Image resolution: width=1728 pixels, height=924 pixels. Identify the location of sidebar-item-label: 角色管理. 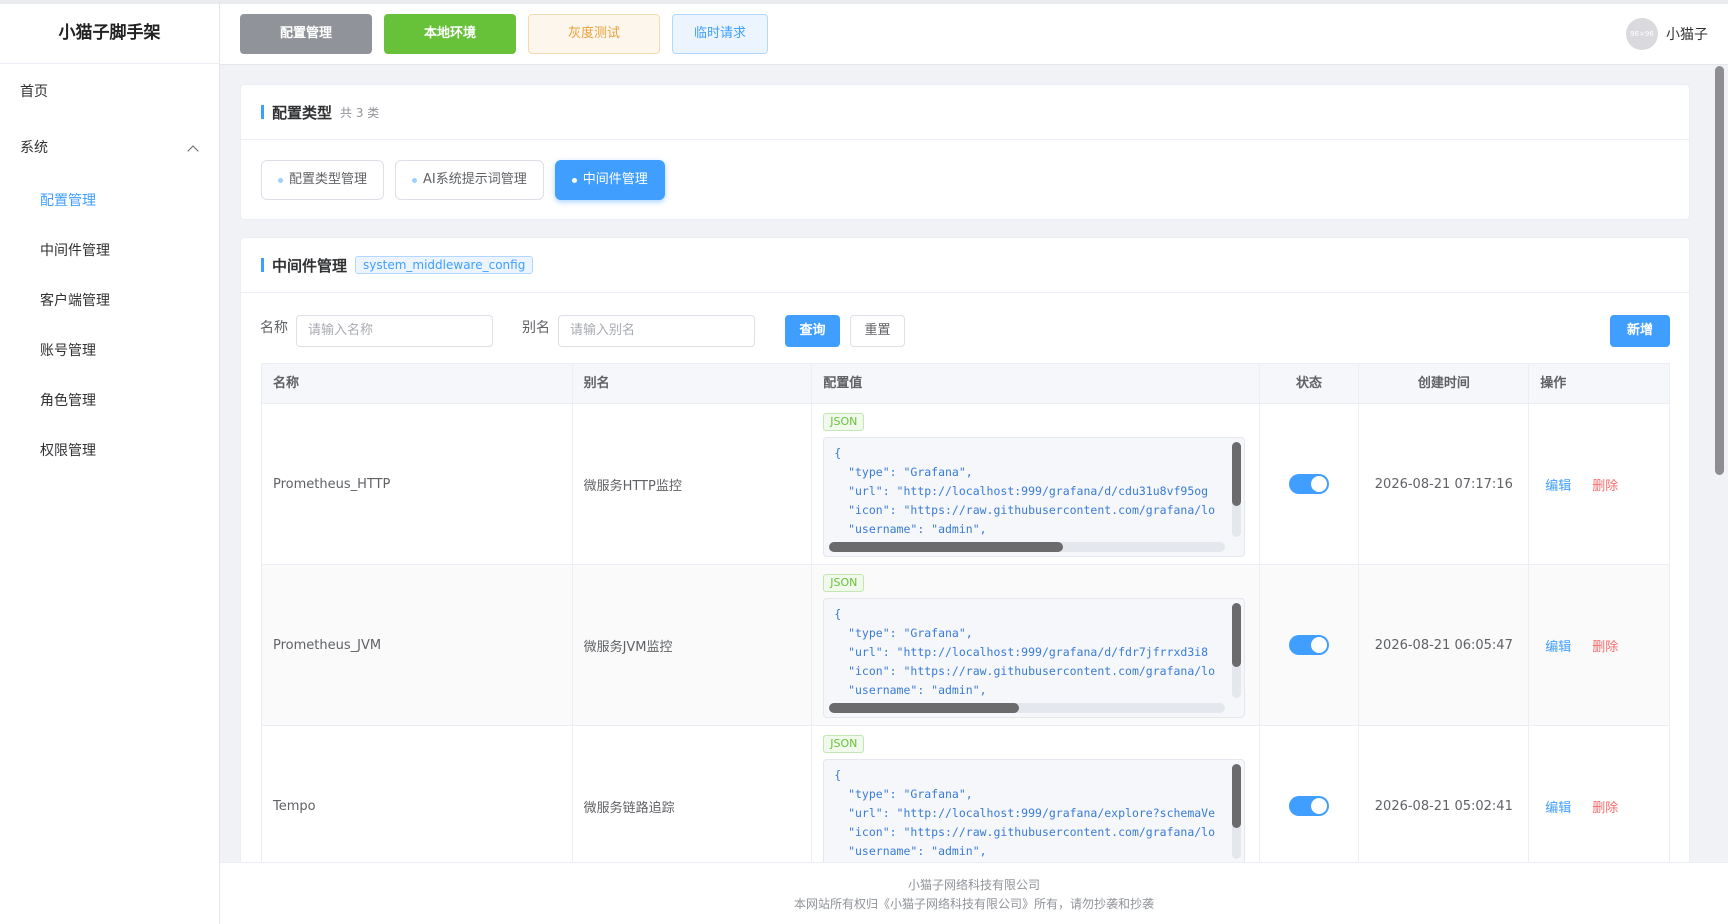
(68, 401).